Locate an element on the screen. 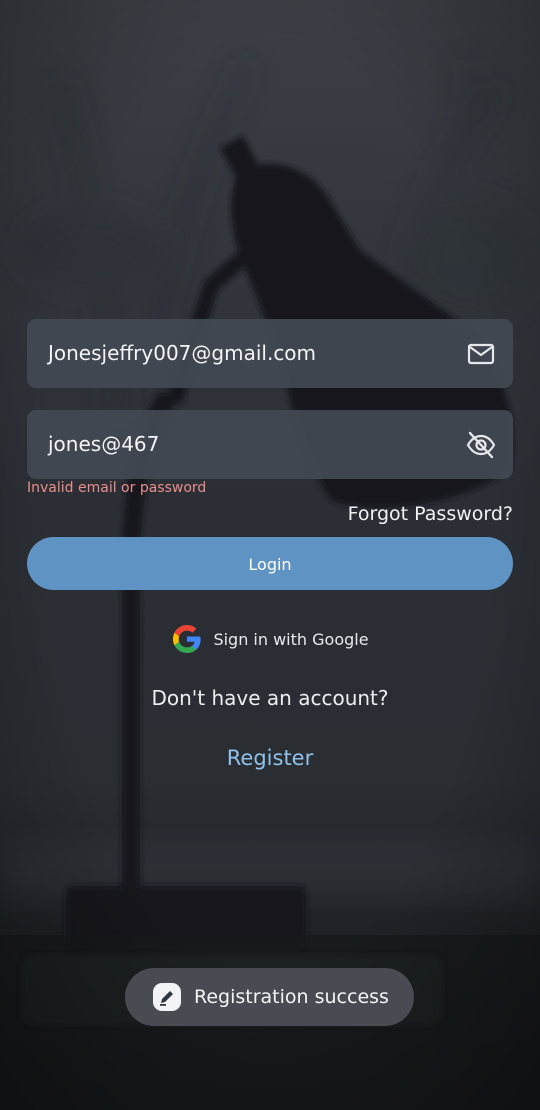 The image size is (540, 1110). password-field: jones@467 is located at coordinates (270, 444).